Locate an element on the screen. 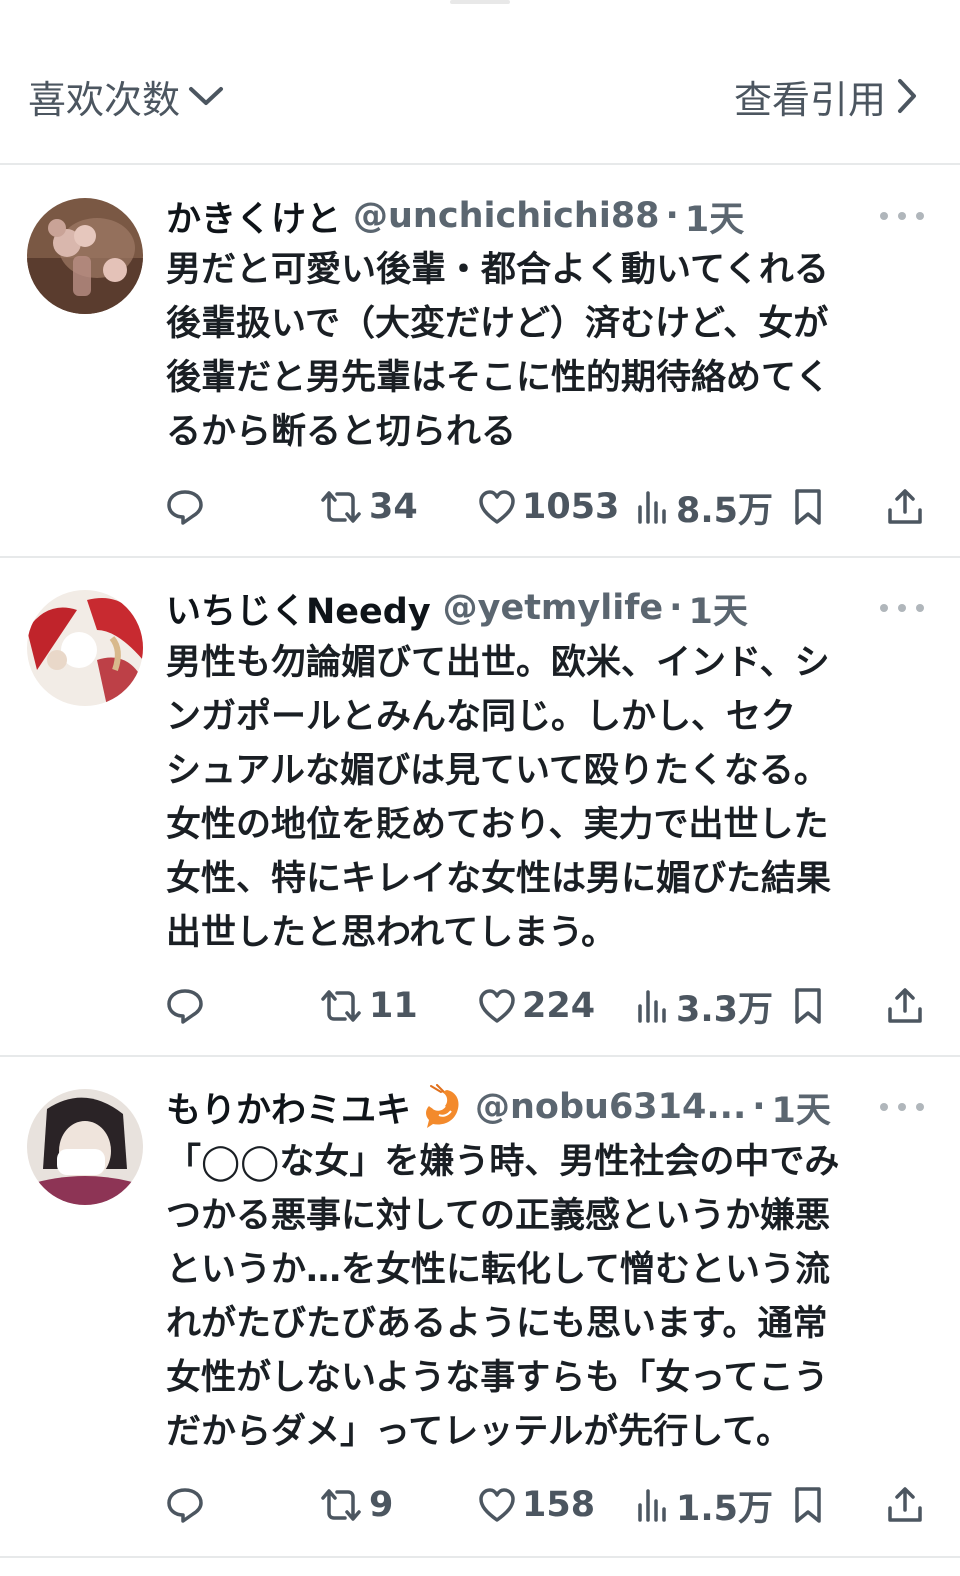 Image resolution: width=960 pixels, height=1576 pixels. retweet-button: 9 is located at coordinates (356, 1505).